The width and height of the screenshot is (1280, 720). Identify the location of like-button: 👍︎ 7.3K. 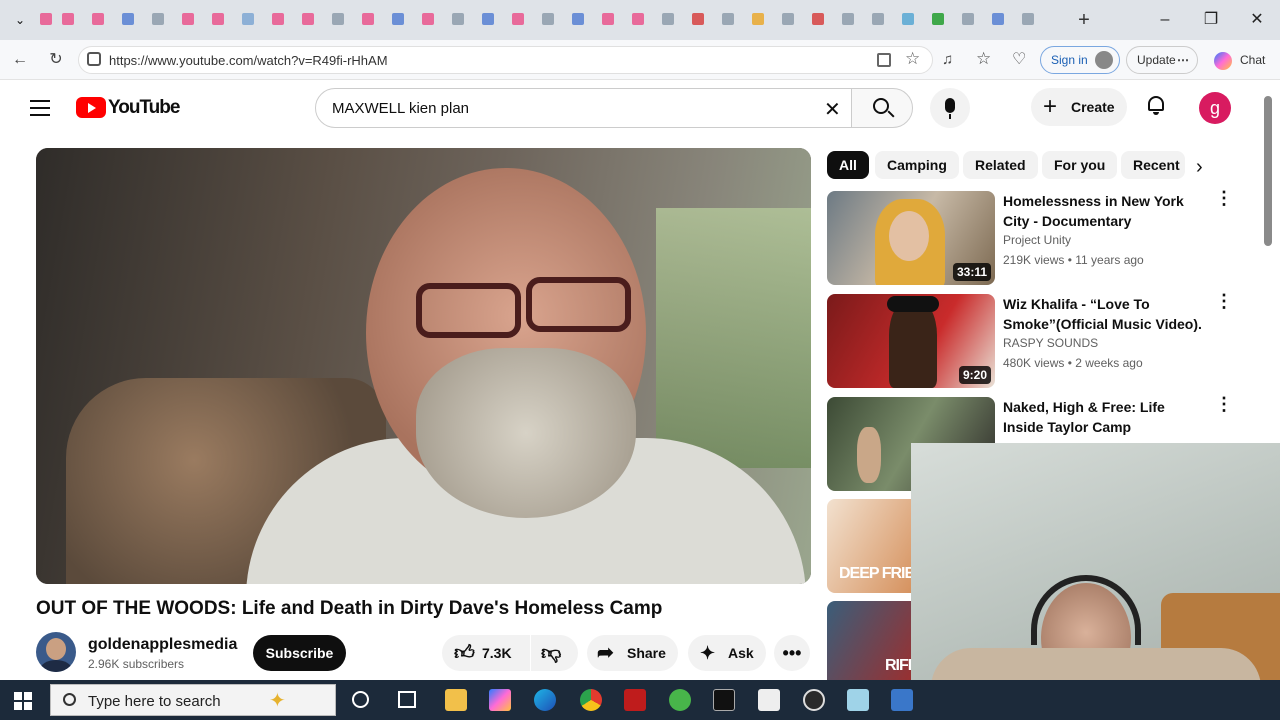
(486, 653).